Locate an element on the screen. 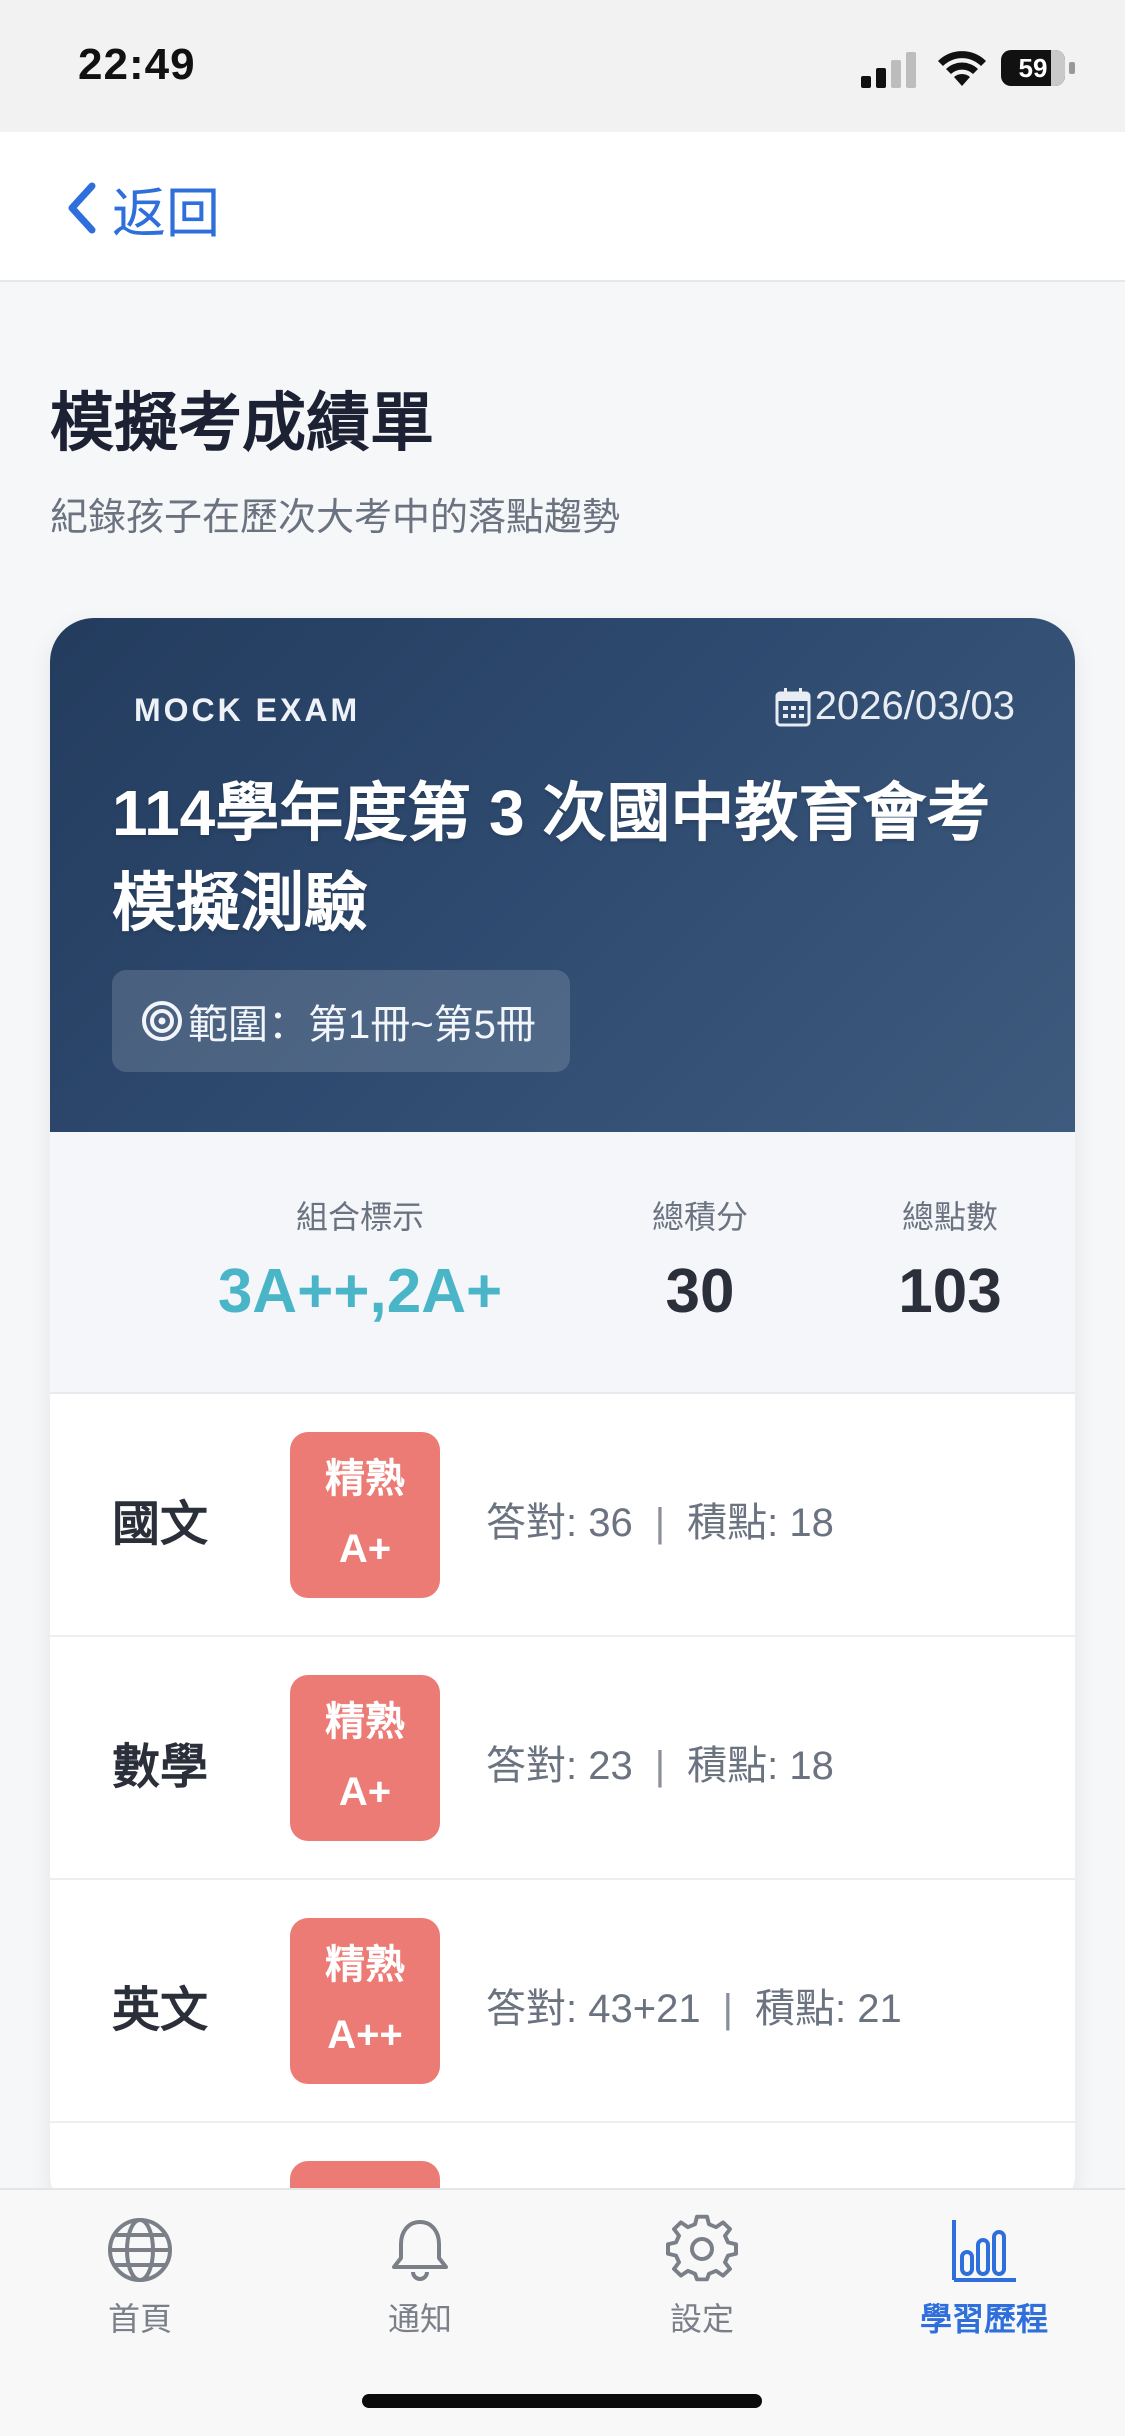 This screenshot has height=2436, width=1125. bar-chart-icon is located at coordinates (984, 2251).